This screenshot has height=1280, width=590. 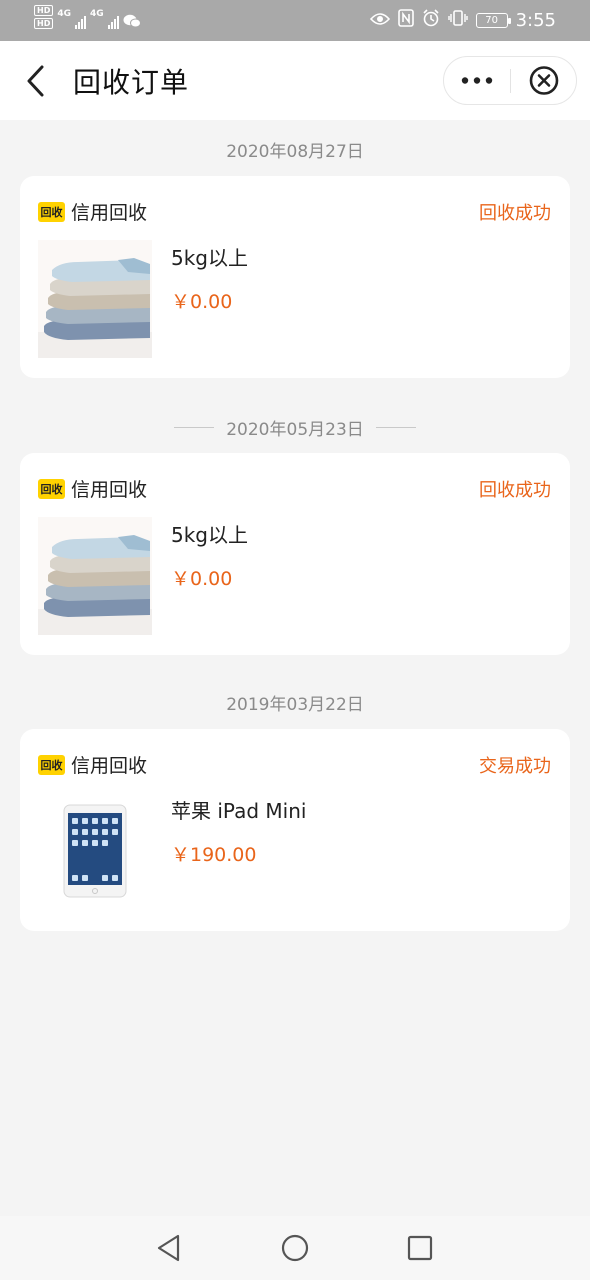 What do you see at coordinates (214, 855) in the screenshot?
I see `product-price: ￥190.00` at bounding box center [214, 855].